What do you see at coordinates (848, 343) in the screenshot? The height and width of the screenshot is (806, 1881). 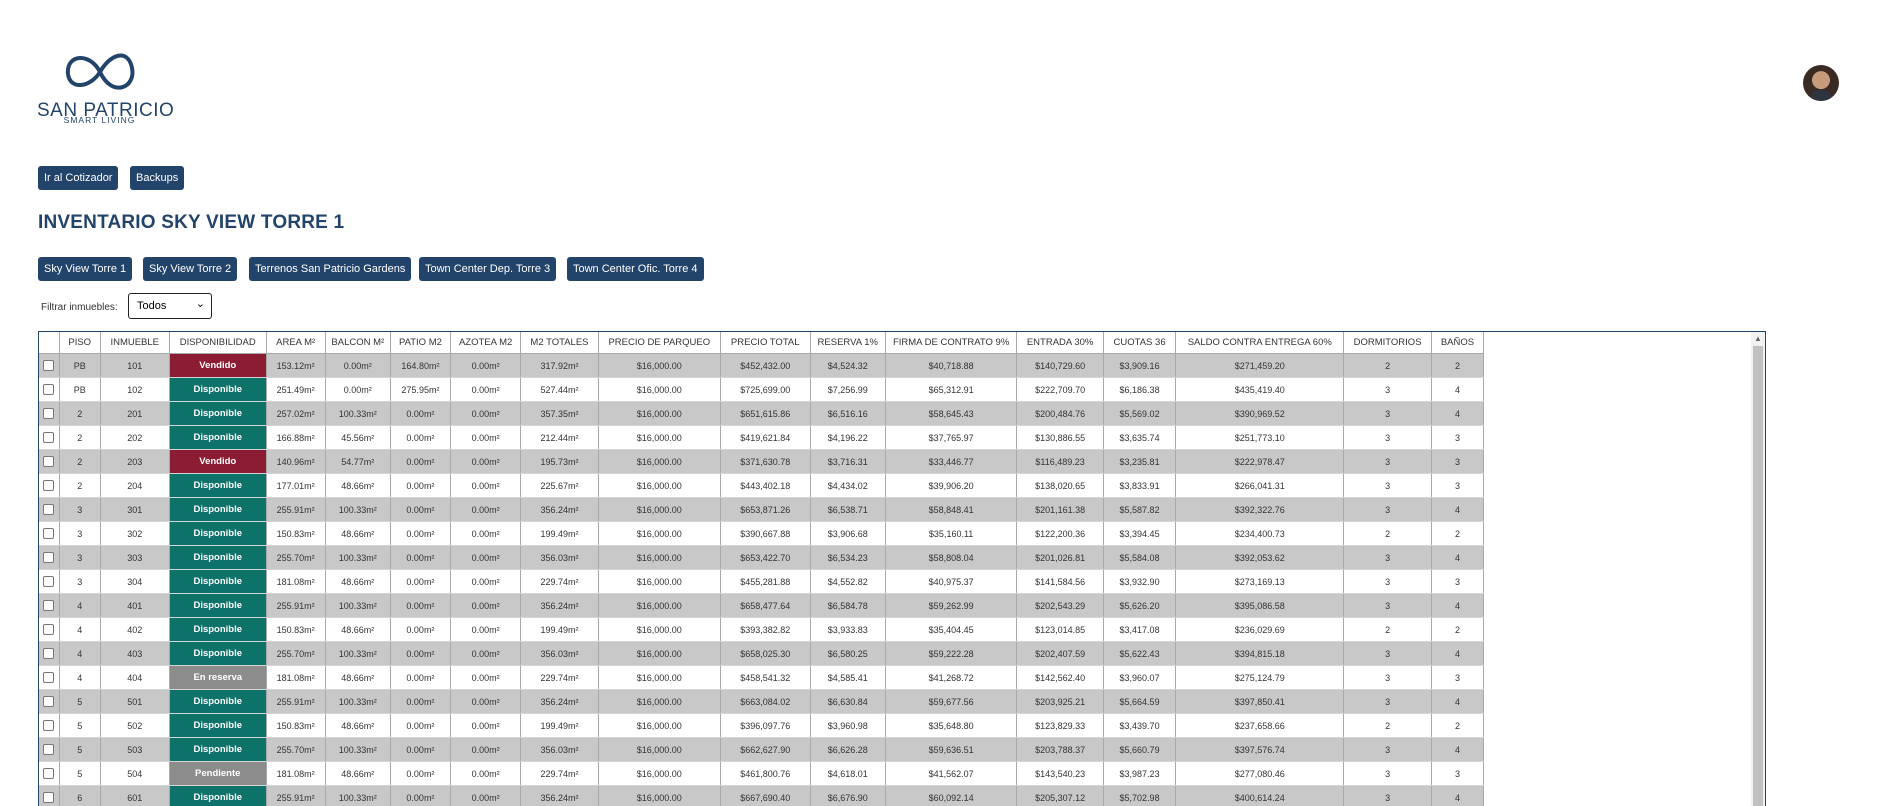 I see `col-header-reserva: RESERVA 1%` at bounding box center [848, 343].